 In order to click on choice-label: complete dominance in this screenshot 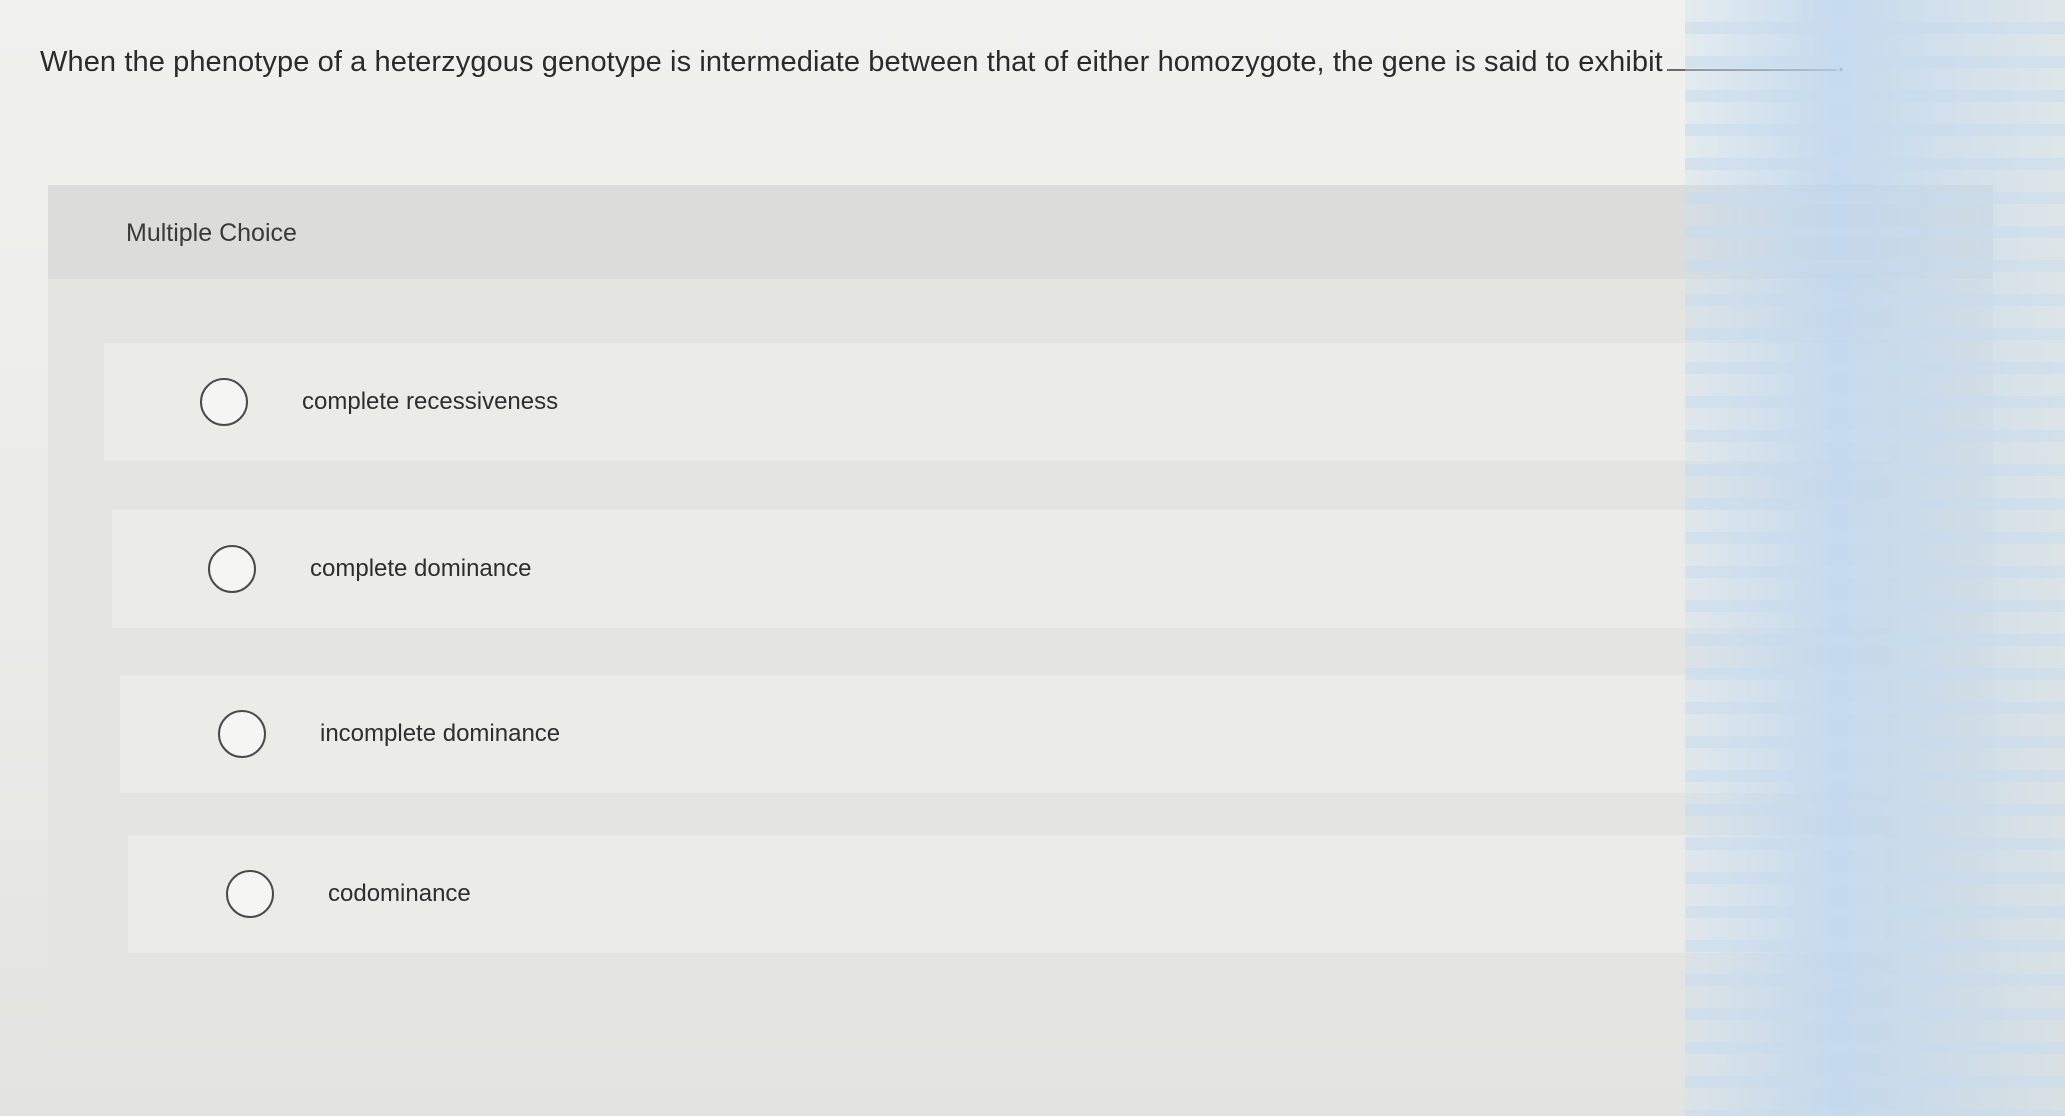, I will do `click(421, 568)`.